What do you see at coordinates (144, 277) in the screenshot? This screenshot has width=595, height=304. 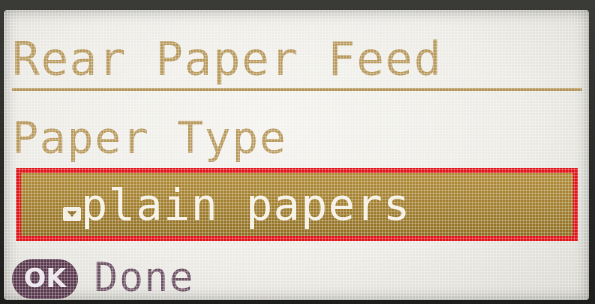 I see `done-label: Done` at bounding box center [144, 277].